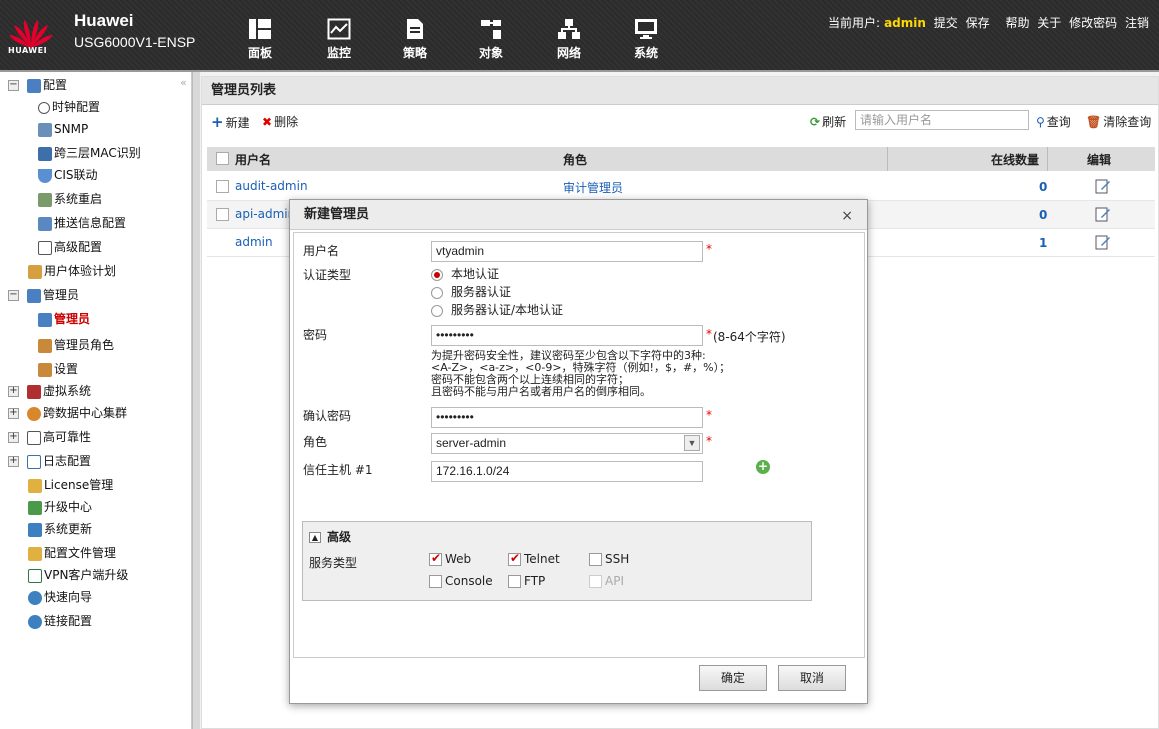 The image size is (1159, 729). Describe the element at coordinates (271, 186) in the screenshot. I see `row-username: audit-admin` at that location.